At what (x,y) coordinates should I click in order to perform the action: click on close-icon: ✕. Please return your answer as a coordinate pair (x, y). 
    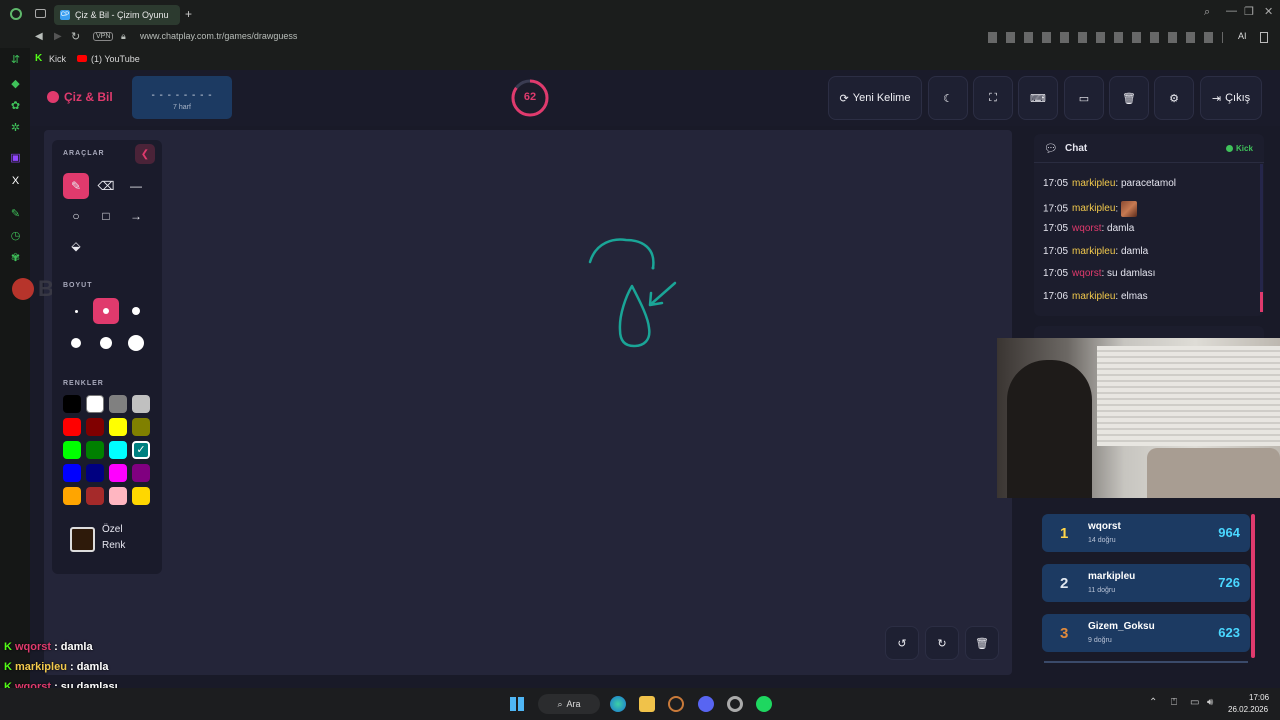
    Looking at the image, I should click on (1268, 11).